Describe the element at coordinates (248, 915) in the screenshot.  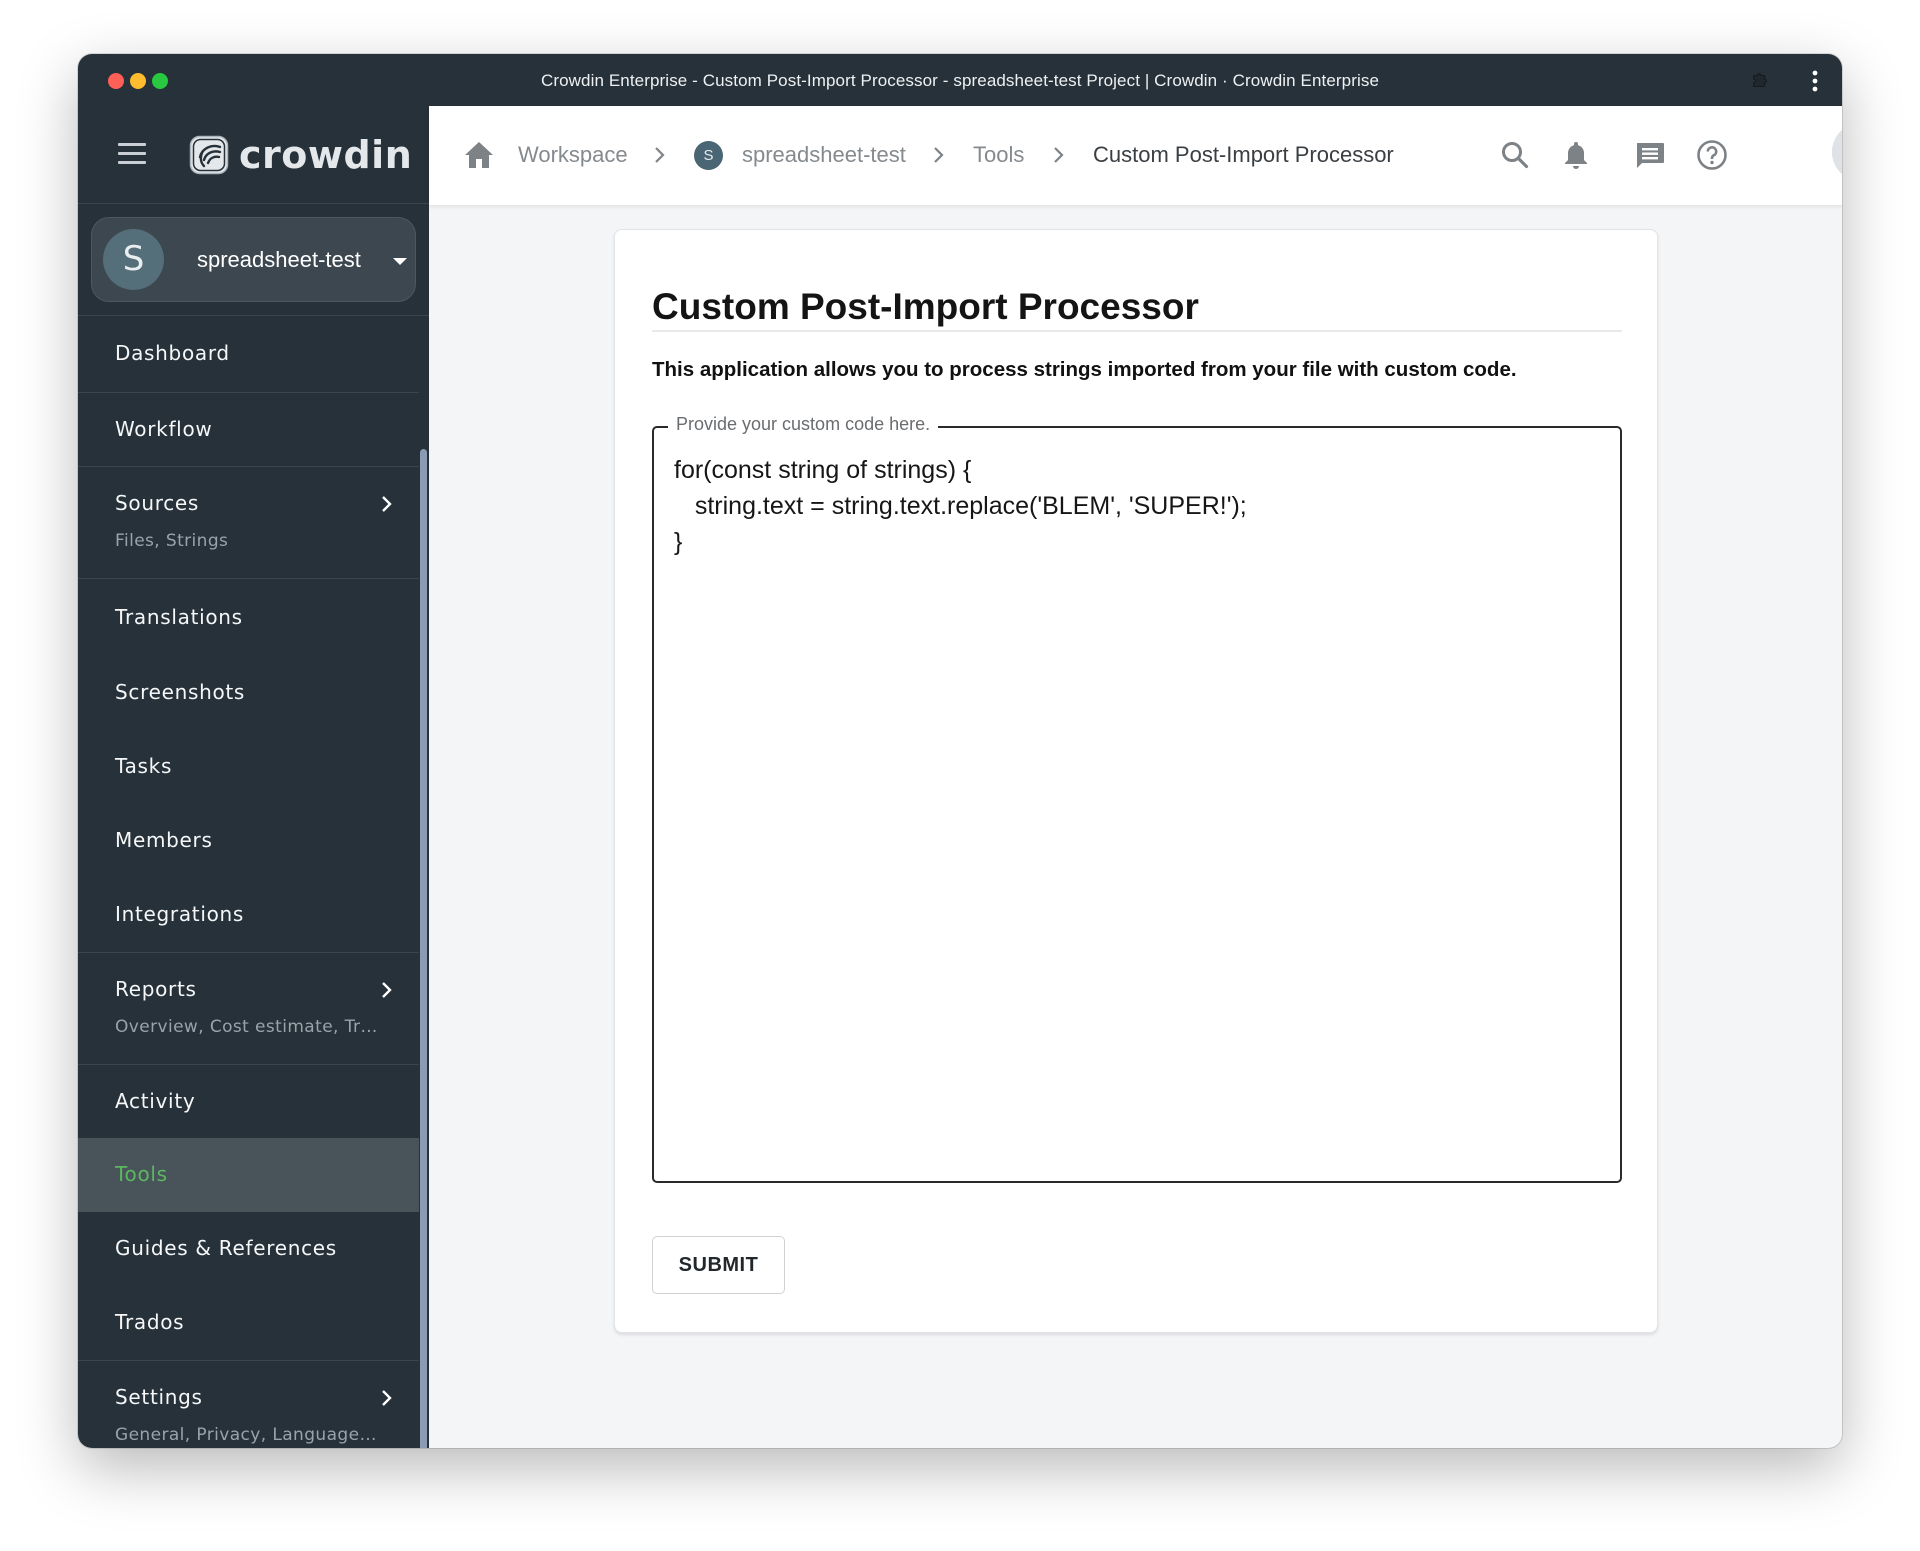
I see `sidebar-item-integrations: Integrations` at that location.